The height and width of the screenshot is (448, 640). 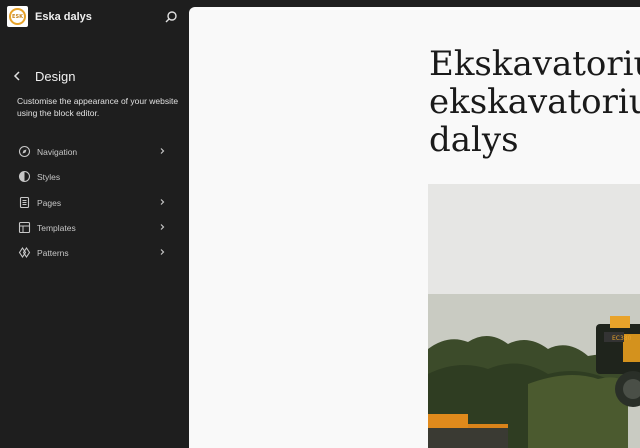 I want to click on back-chevron-icon, so click(x=17, y=76).